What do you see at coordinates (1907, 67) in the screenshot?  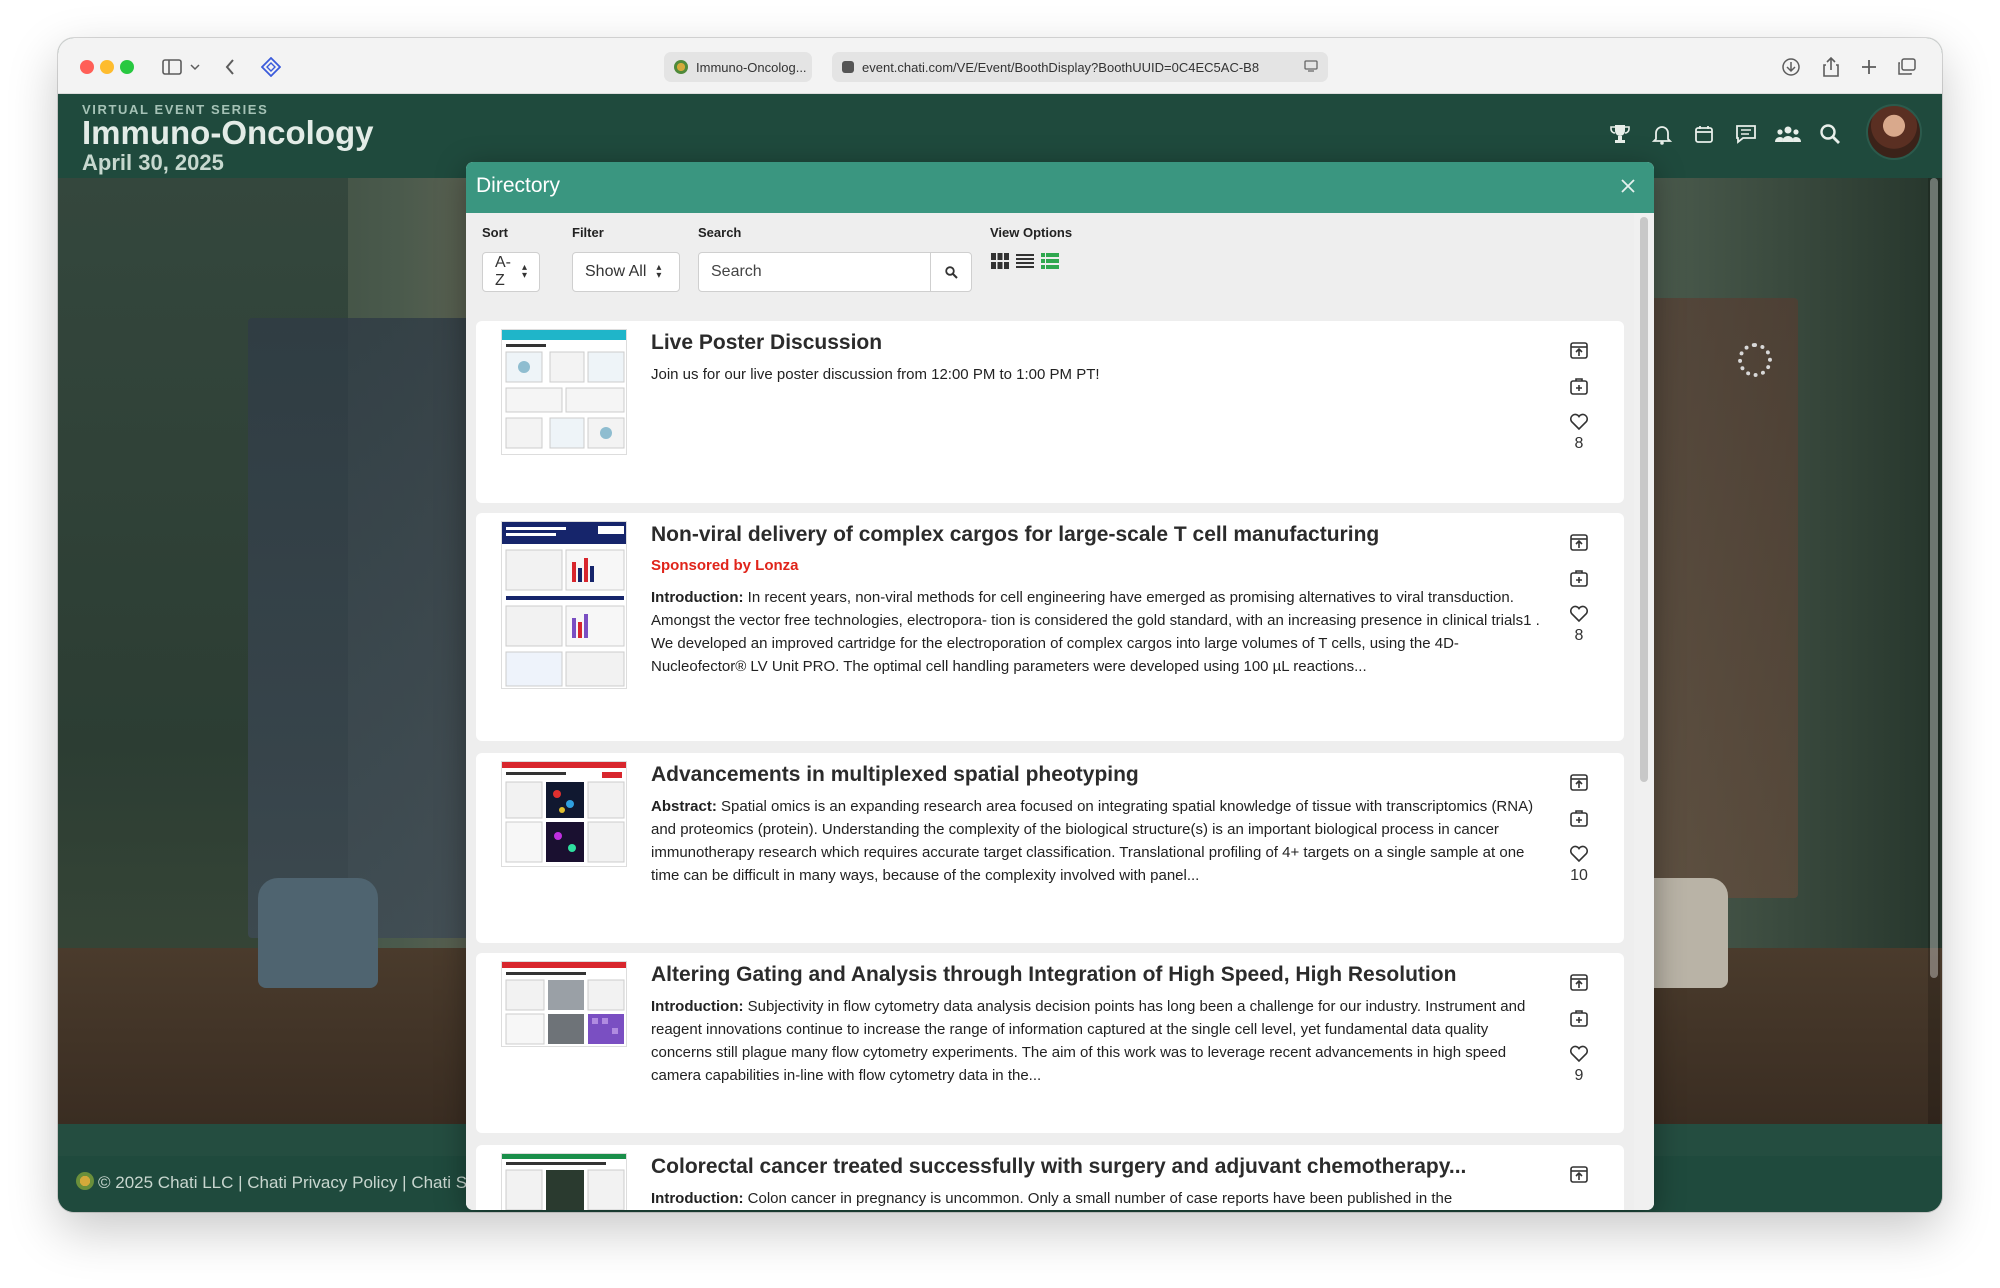 I see `tab-overview-icon` at bounding box center [1907, 67].